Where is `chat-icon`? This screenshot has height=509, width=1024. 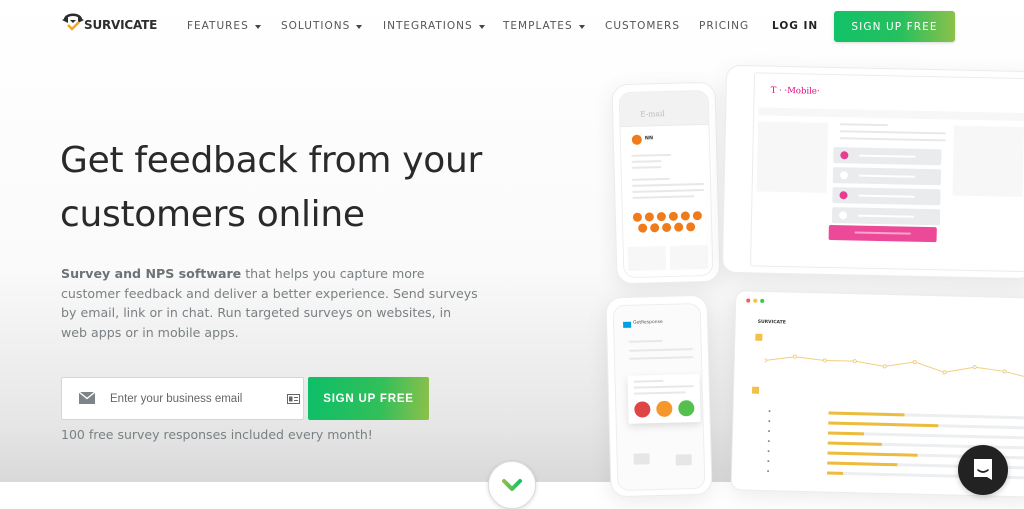
chat-icon is located at coordinates (983, 469).